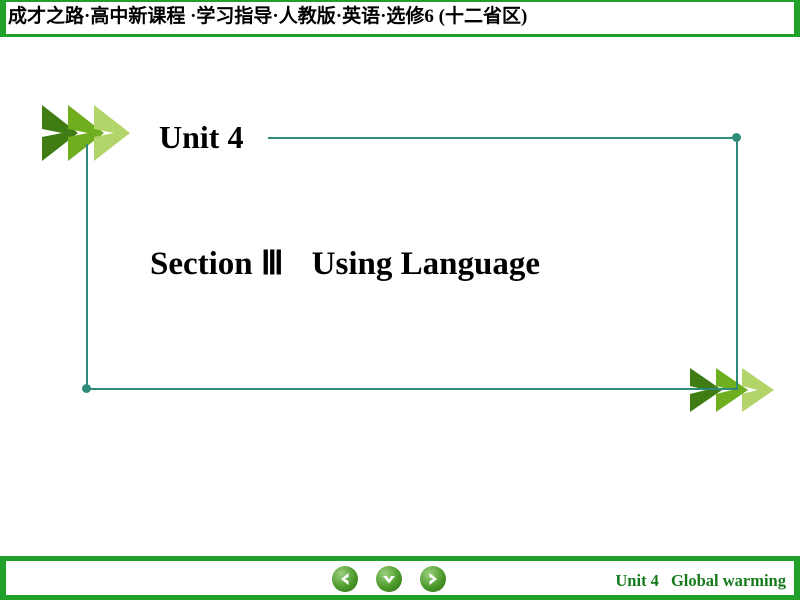 The width and height of the screenshot is (800, 600). I want to click on prev-arrow-icon, so click(345, 579).